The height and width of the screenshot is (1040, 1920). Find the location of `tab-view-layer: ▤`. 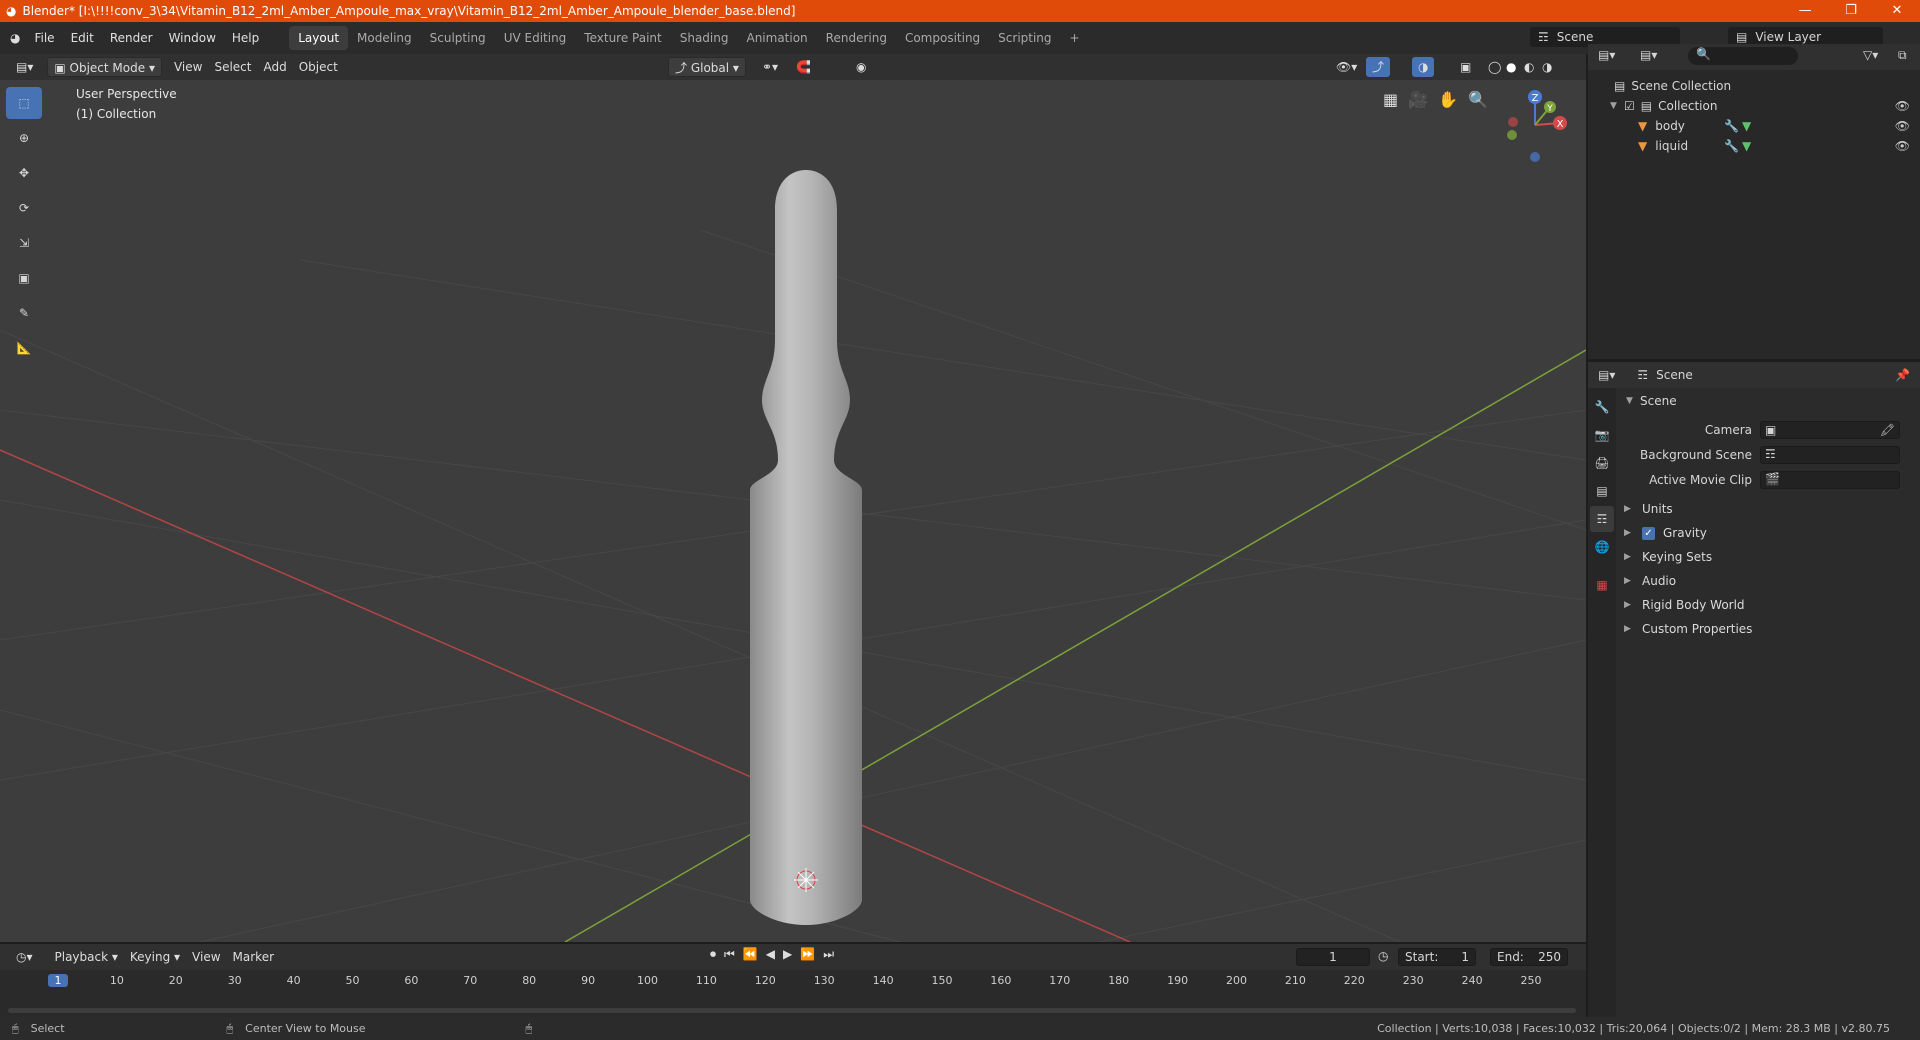

tab-view-layer: ▤ is located at coordinates (1602, 491).